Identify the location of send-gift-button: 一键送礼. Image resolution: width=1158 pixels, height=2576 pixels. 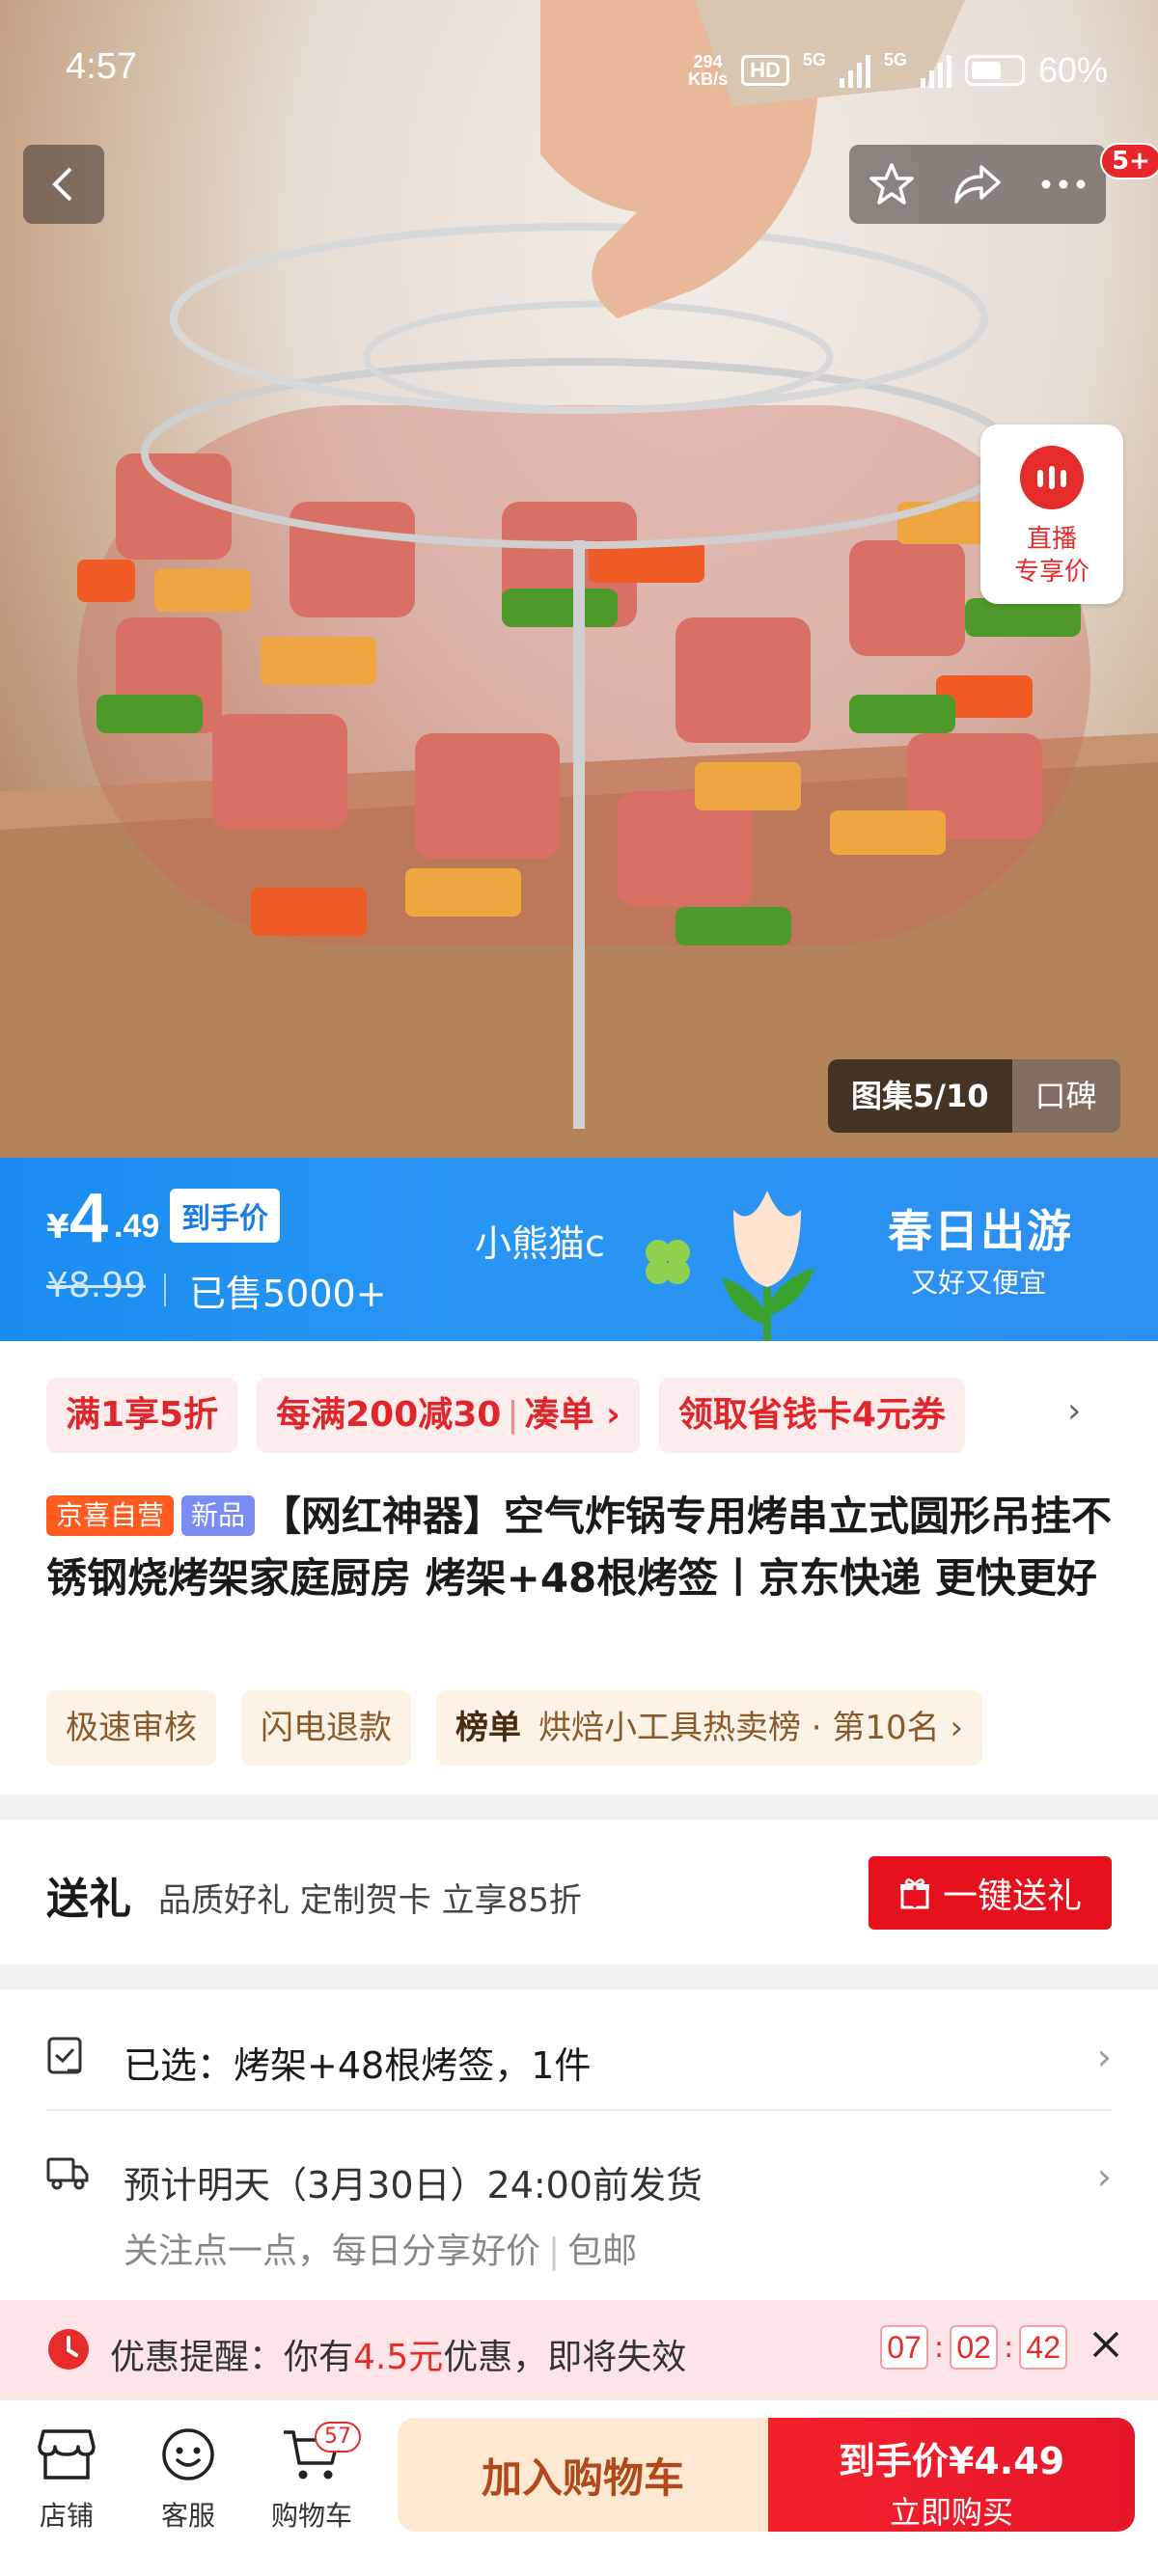
(990, 1893).